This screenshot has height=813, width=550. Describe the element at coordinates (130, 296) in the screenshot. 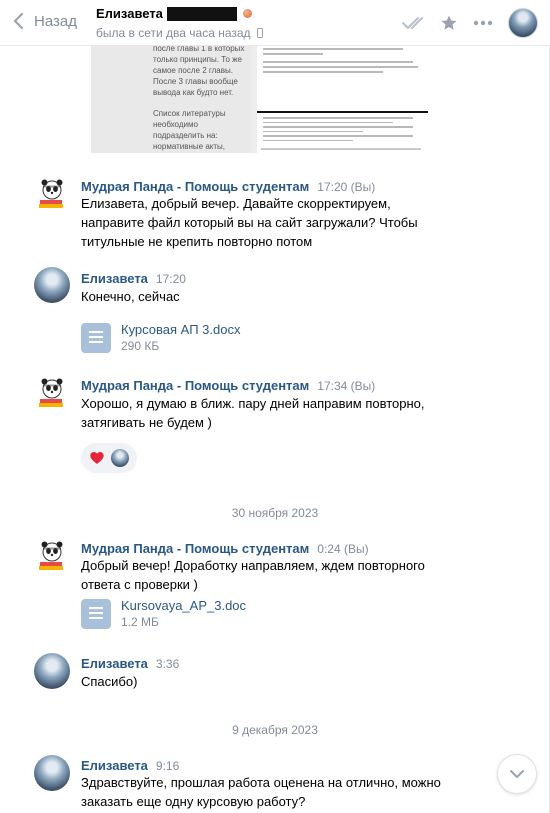

I see `message-text: Конечно, сейчас` at that location.